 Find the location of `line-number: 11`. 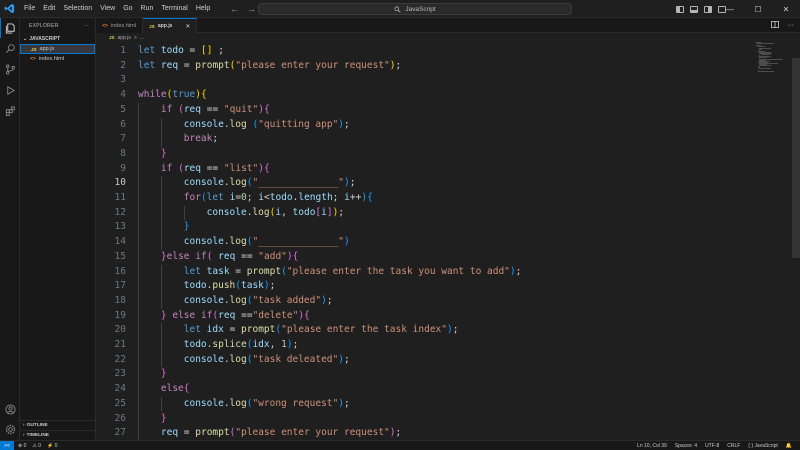

line-number: 11 is located at coordinates (120, 197).